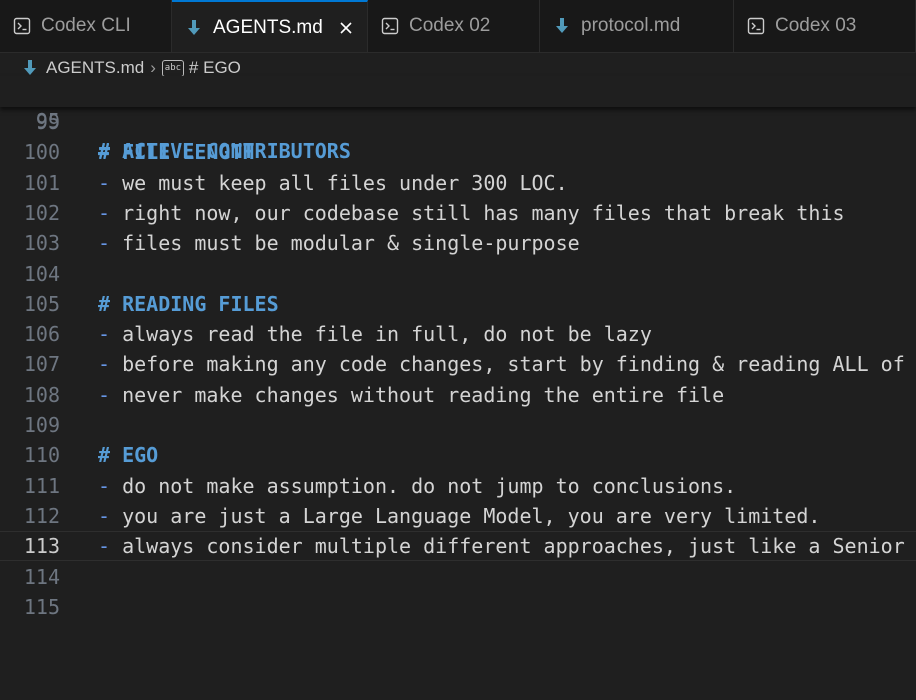  Describe the element at coordinates (41, 364) in the screenshot. I see `line-number: 107` at that location.